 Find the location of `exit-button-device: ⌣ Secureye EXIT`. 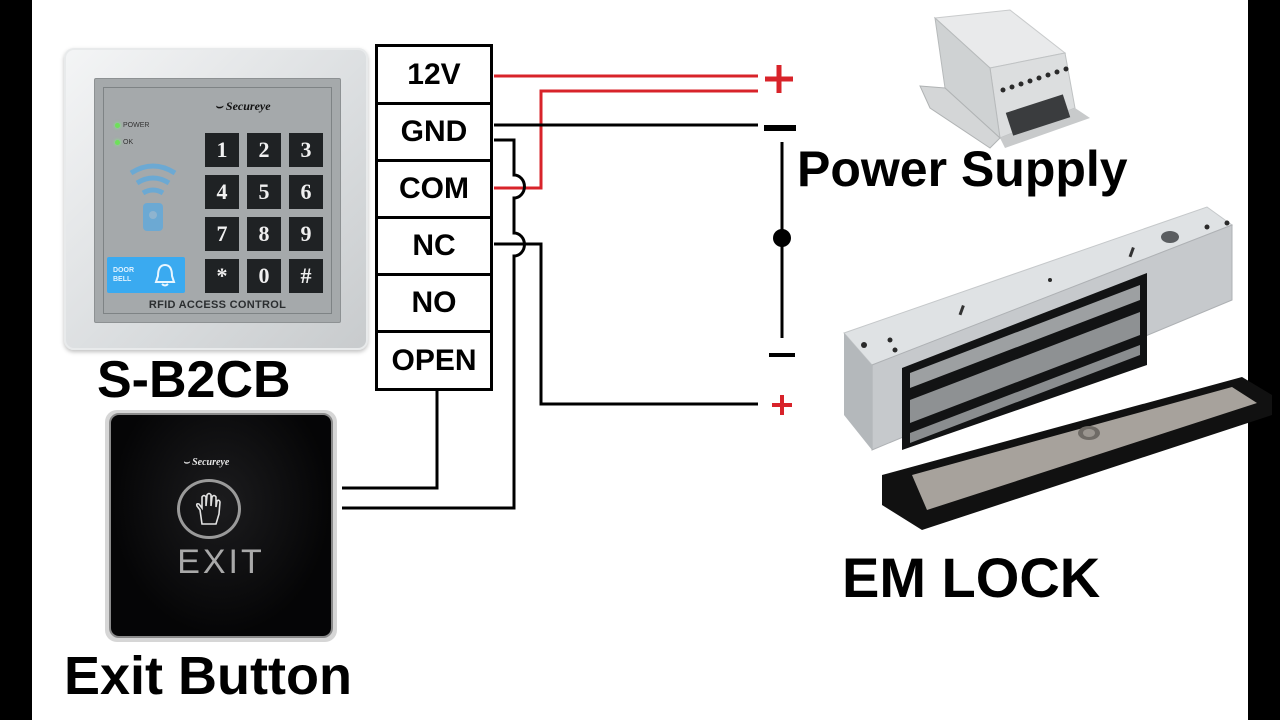

exit-button-device: ⌣ Secureye EXIT is located at coordinates (221, 526).